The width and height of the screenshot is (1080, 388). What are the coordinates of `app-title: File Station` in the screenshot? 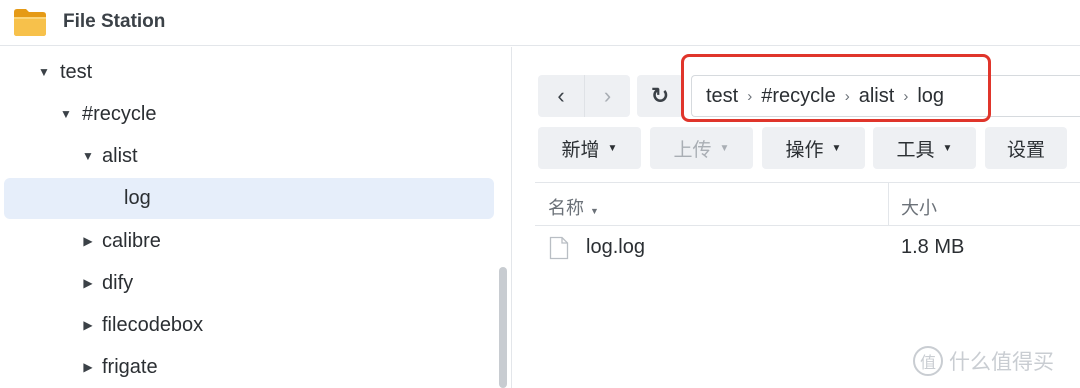 It's located at (114, 21).